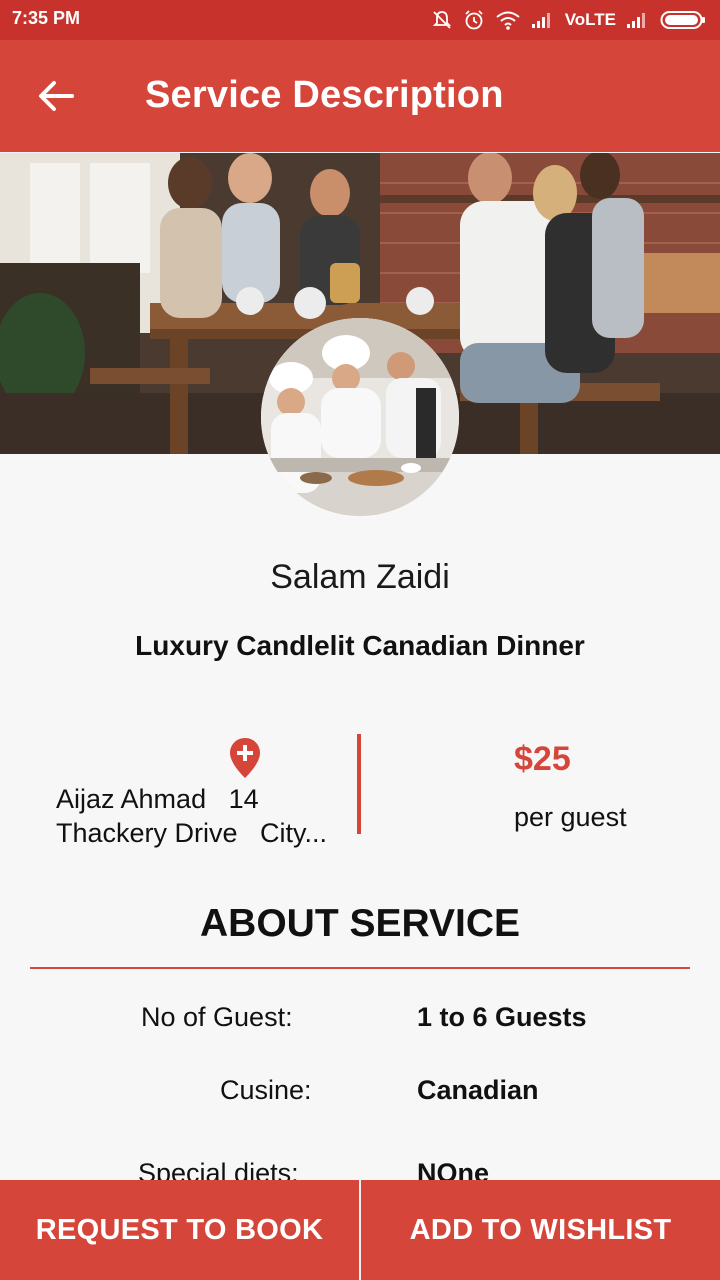  What do you see at coordinates (360, 20) in the screenshot?
I see `status-bar: 7:35 PM VoLTE` at bounding box center [360, 20].